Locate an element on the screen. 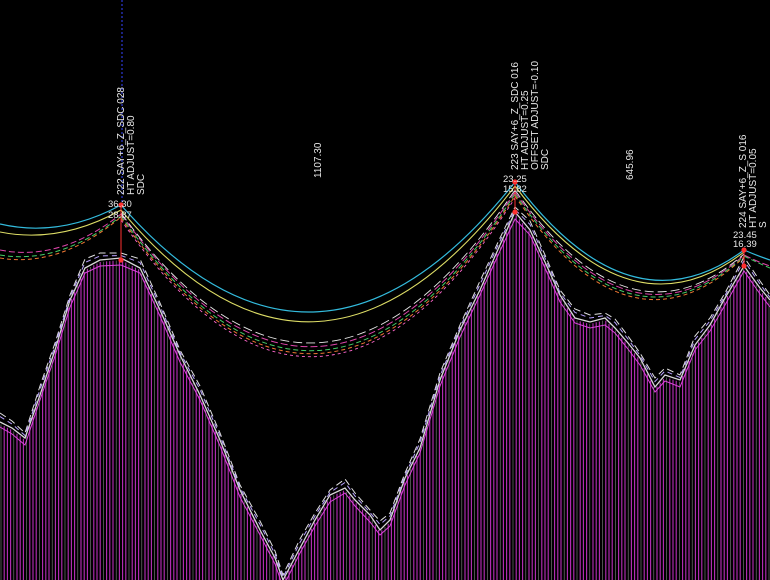 The width and height of the screenshot is (770, 580). structure-ht-adjust-label: HT ADJUST=0.05 is located at coordinates (753, 188).